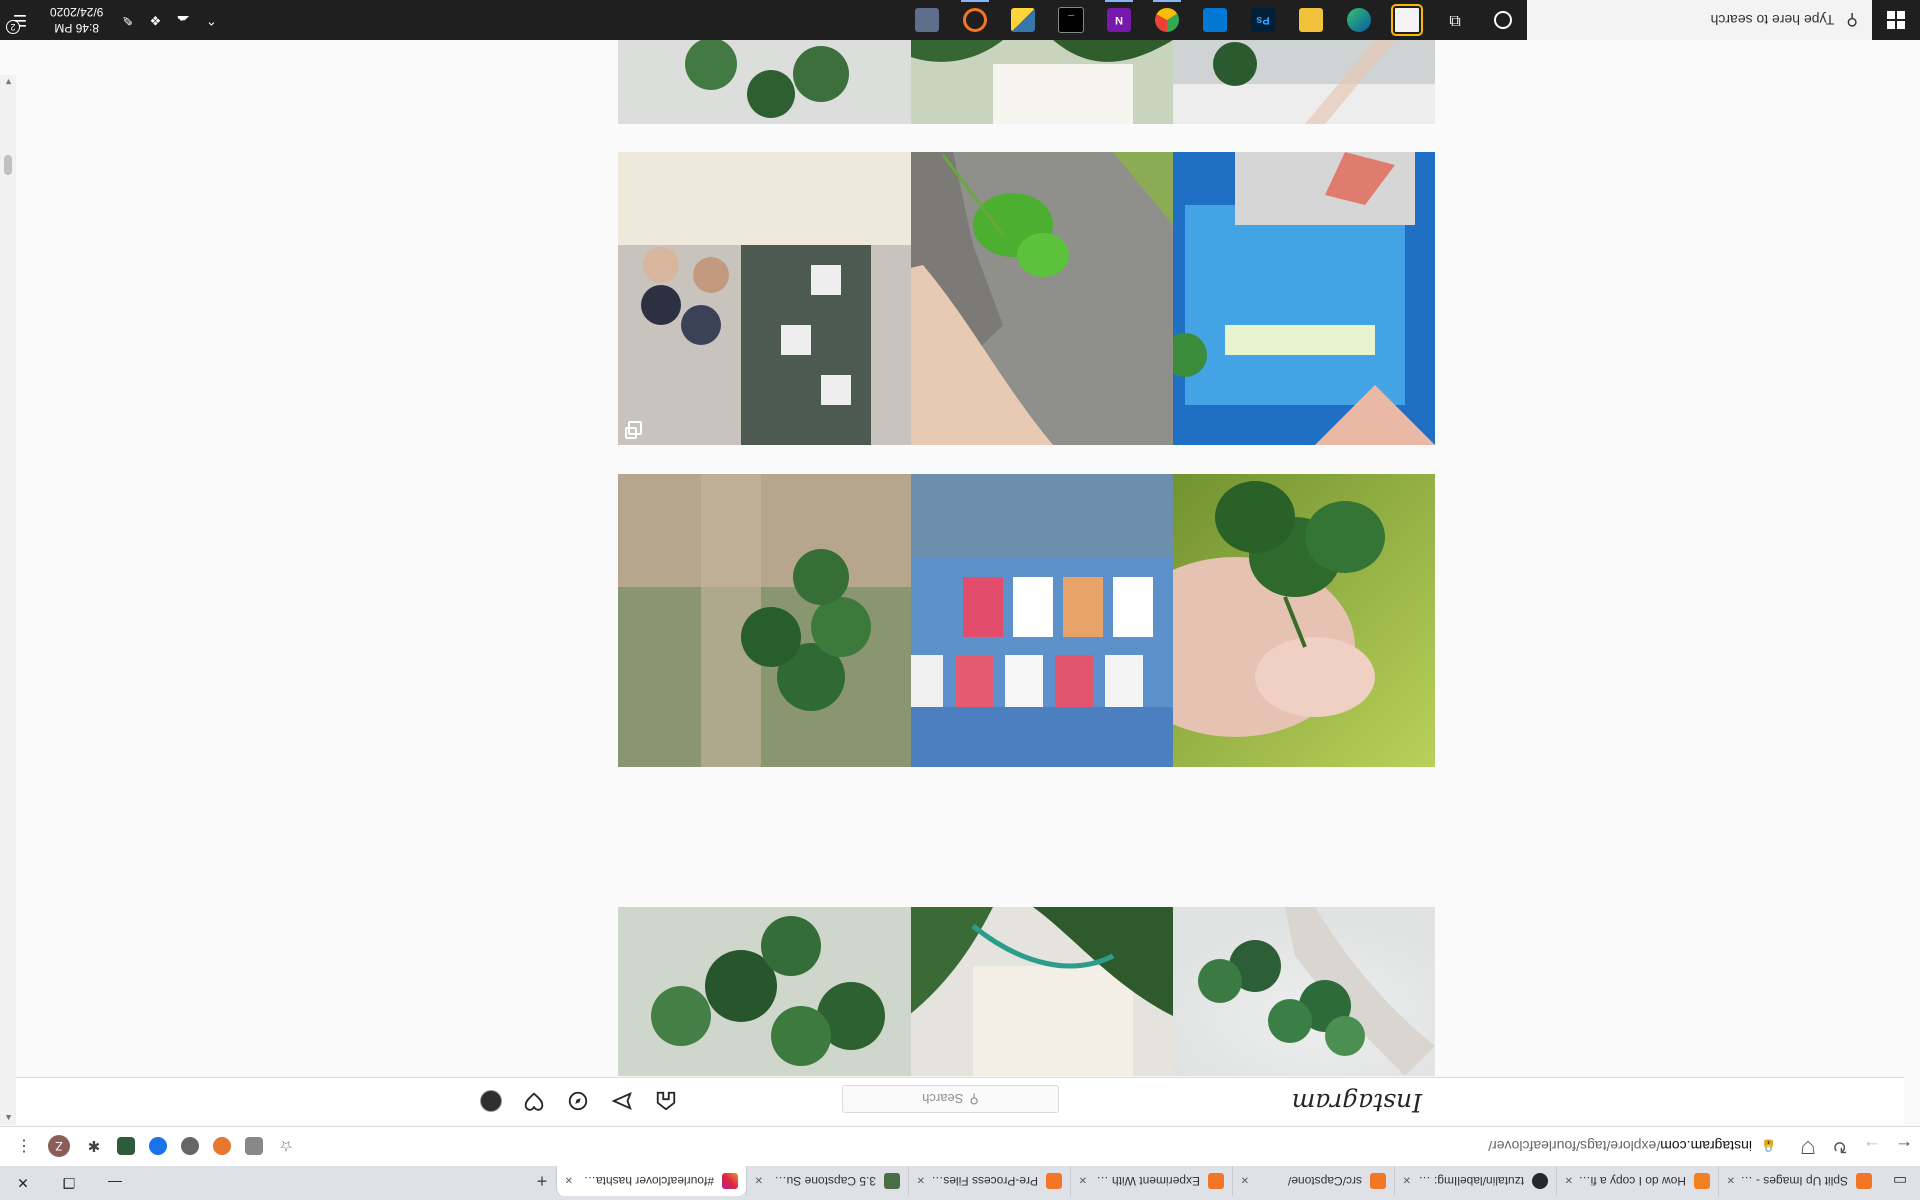 The height and width of the screenshot is (1200, 1920). Describe the element at coordinates (211, 20) in the screenshot. I see `chevron-up-icon: ⌃` at that location.